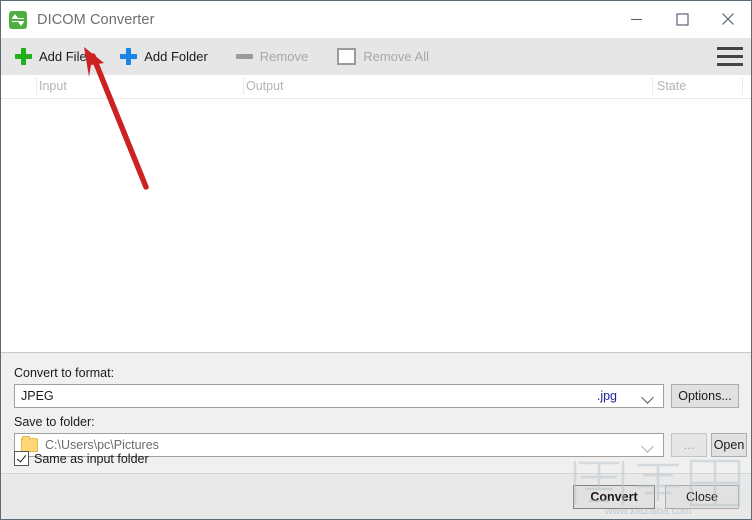 This screenshot has width=752, height=520. What do you see at coordinates (54, 422) in the screenshot?
I see `save-to-folder-label: Save to folder:` at bounding box center [54, 422].